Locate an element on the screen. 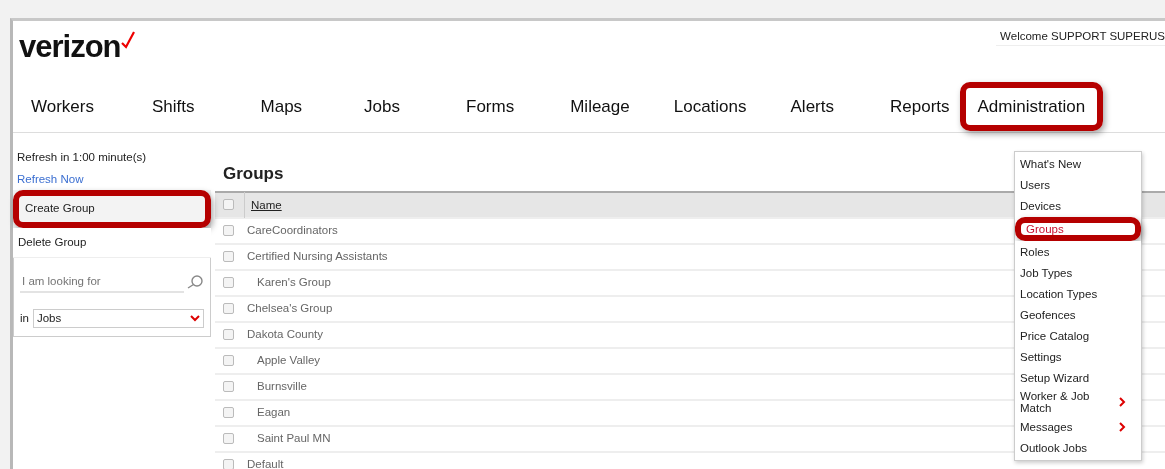 The height and width of the screenshot is (469, 1165). group-name: Apple Valley is located at coordinates (288, 360).